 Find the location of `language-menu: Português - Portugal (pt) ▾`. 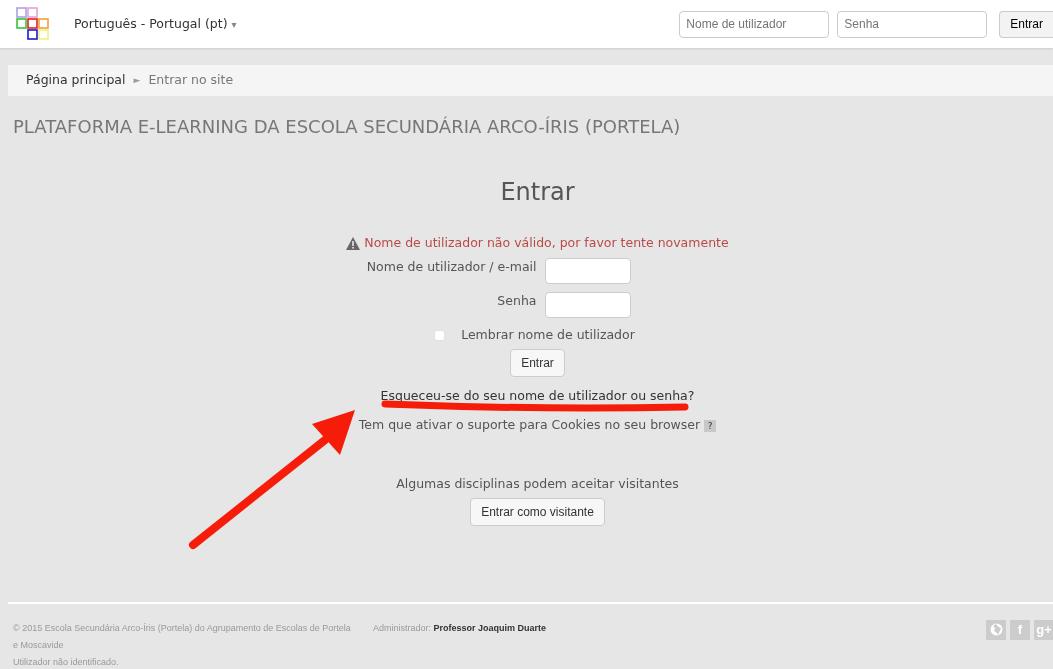

language-menu: Português - Portugal (pt) ▾ is located at coordinates (155, 24).